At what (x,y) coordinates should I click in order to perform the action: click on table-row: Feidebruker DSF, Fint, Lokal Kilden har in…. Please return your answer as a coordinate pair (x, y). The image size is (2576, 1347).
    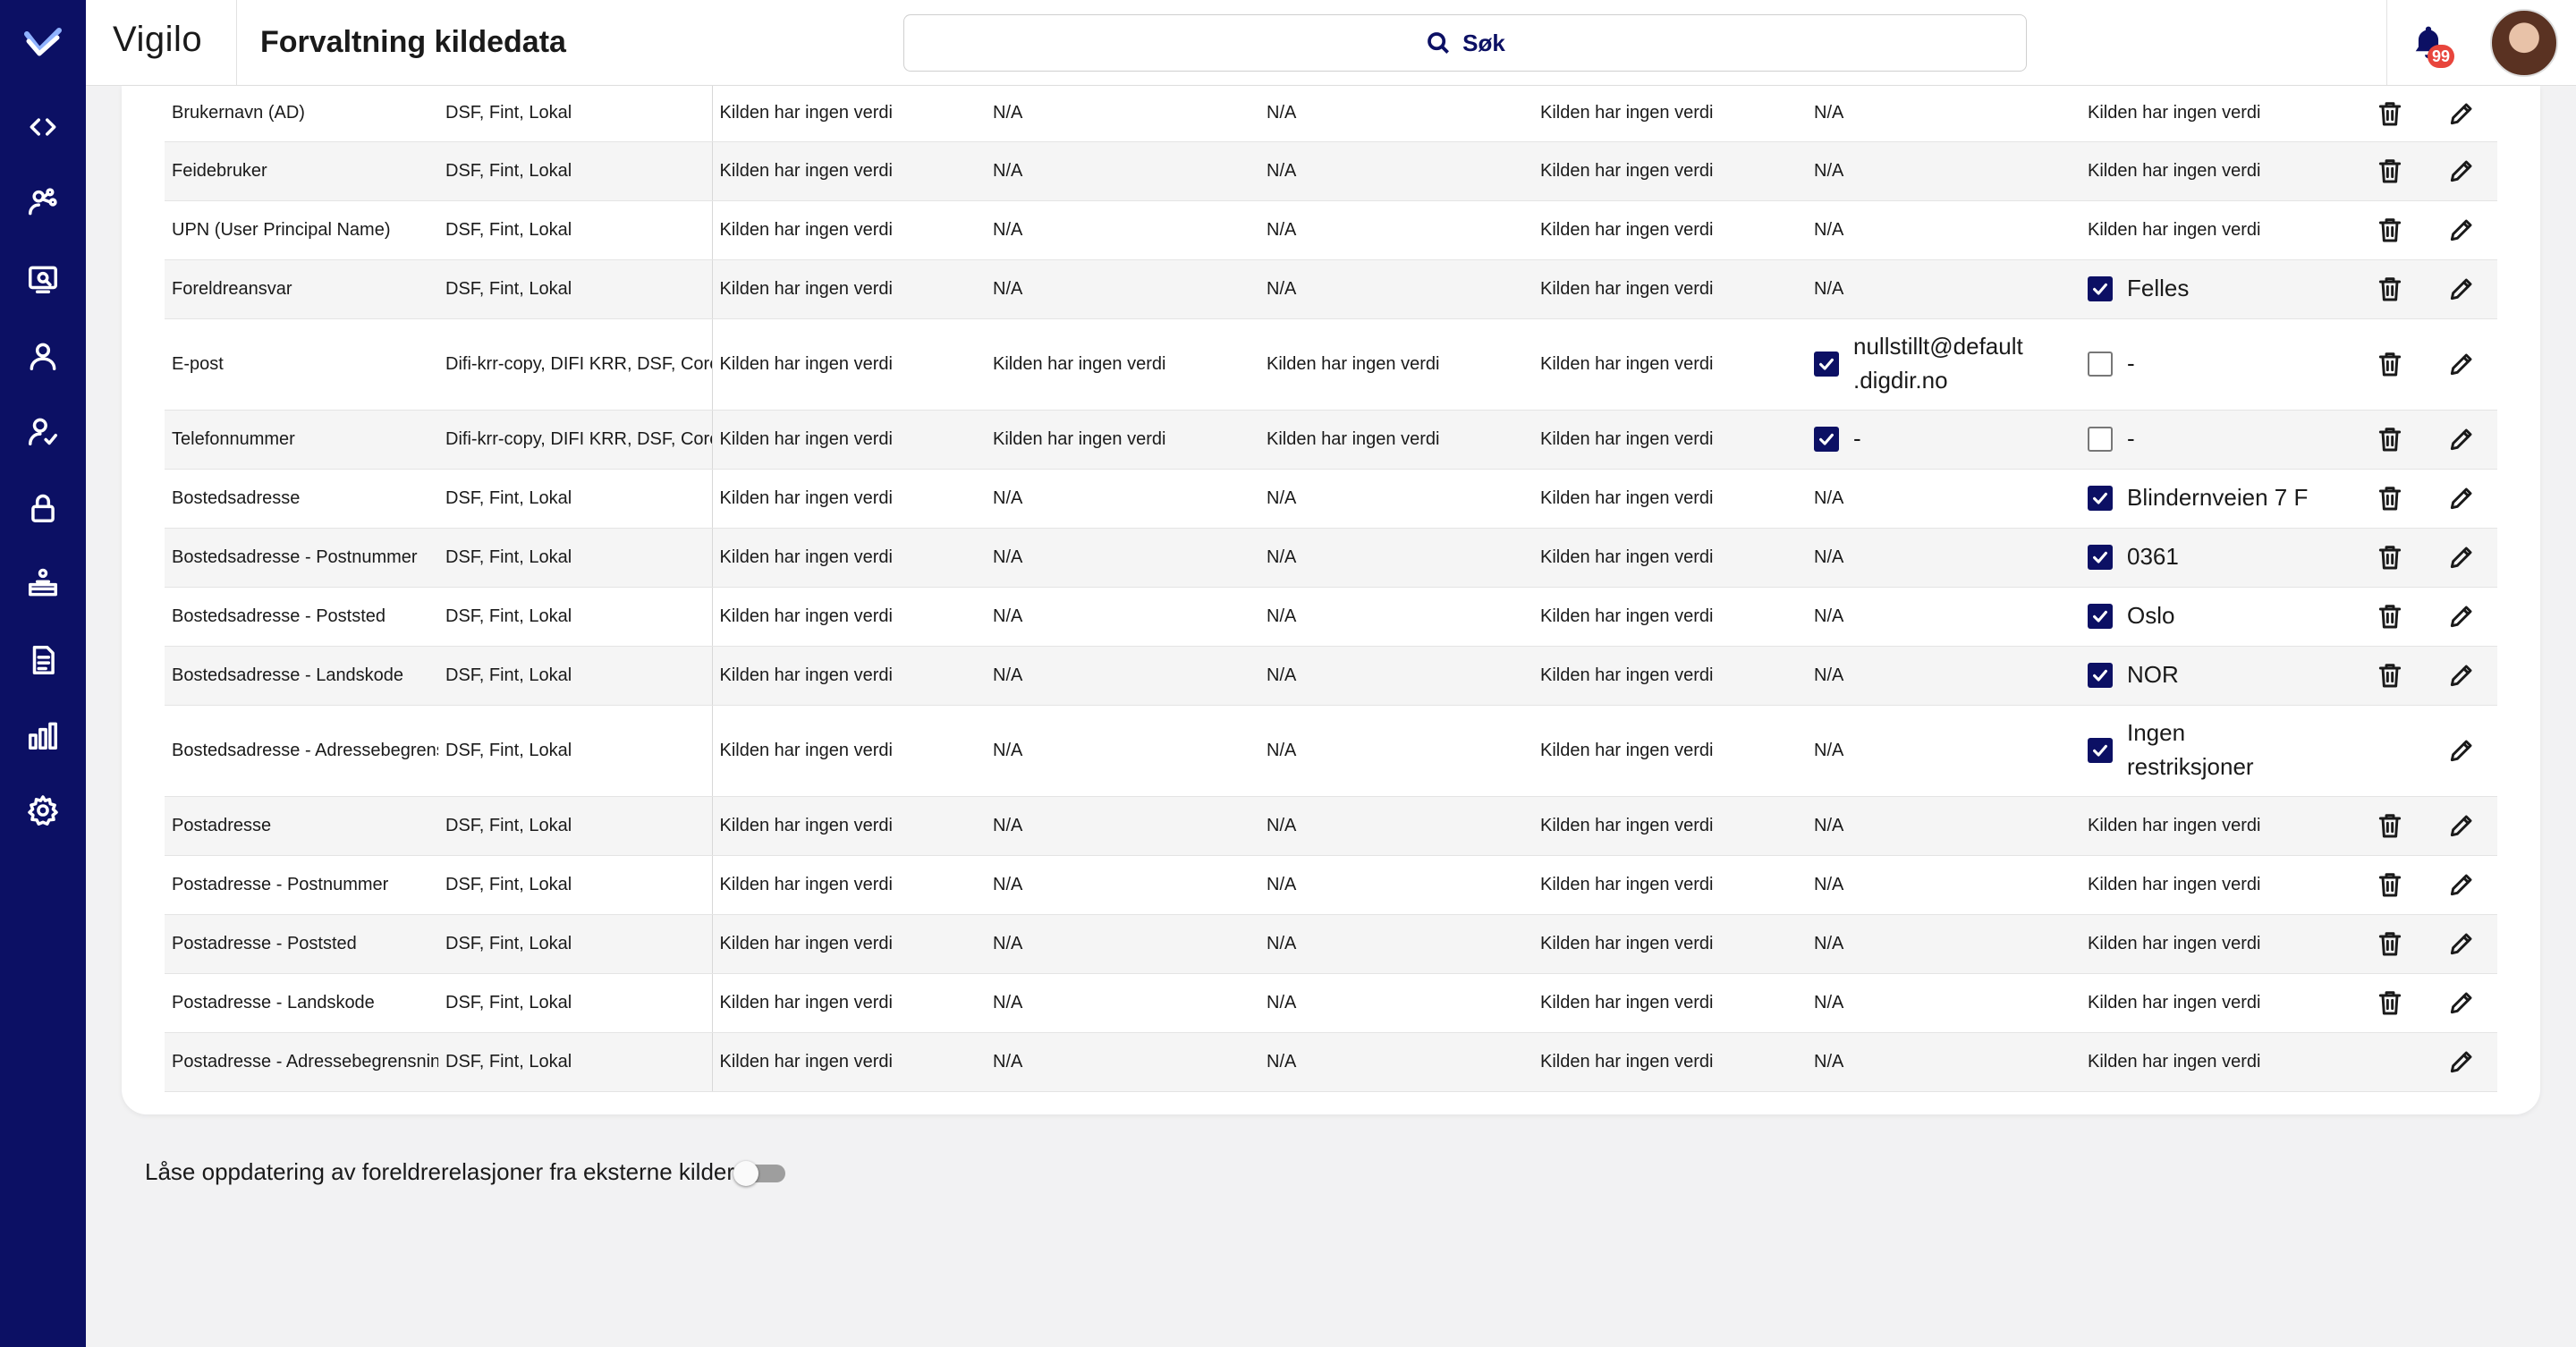
    Looking at the image, I should click on (1331, 171).